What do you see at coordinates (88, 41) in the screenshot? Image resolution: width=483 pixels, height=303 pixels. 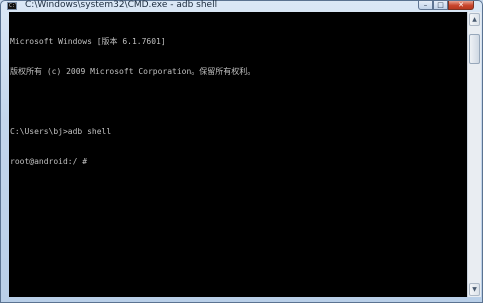 I see `console-line: Microsoft Windows [版本 6.1.7601]` at bounding box center [88, 41].